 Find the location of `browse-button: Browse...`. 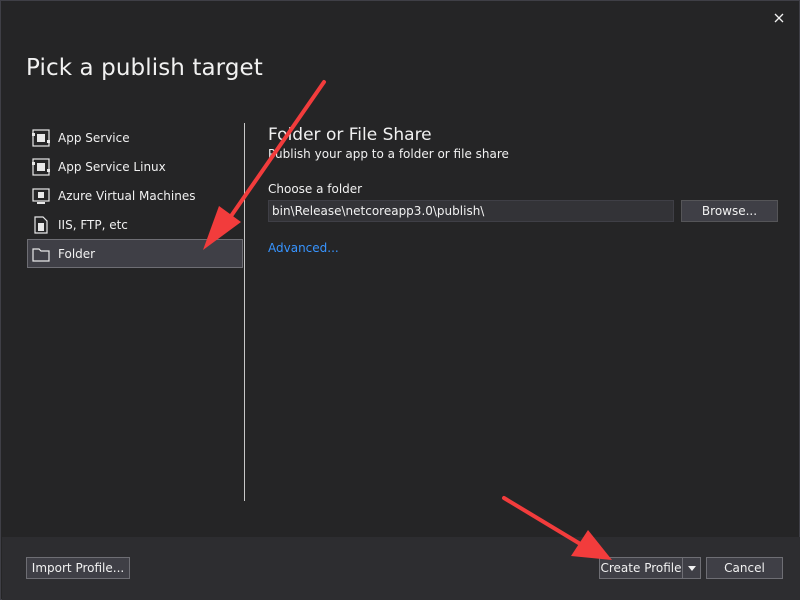

browse-button: Browse... is located at coordinates (729, 211).